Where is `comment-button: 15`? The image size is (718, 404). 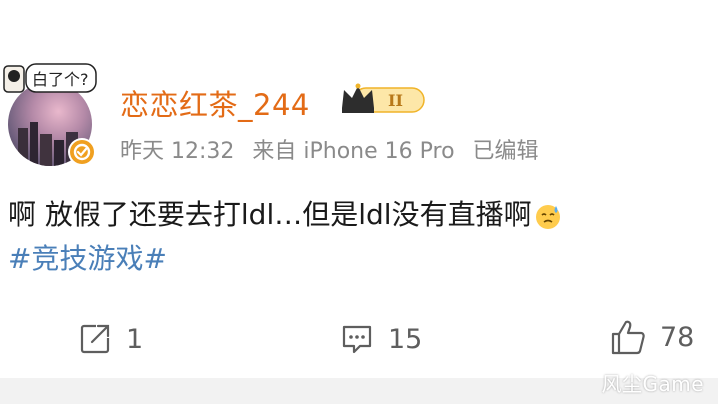
comment-button: 15 is located at coordinates (381, 339).